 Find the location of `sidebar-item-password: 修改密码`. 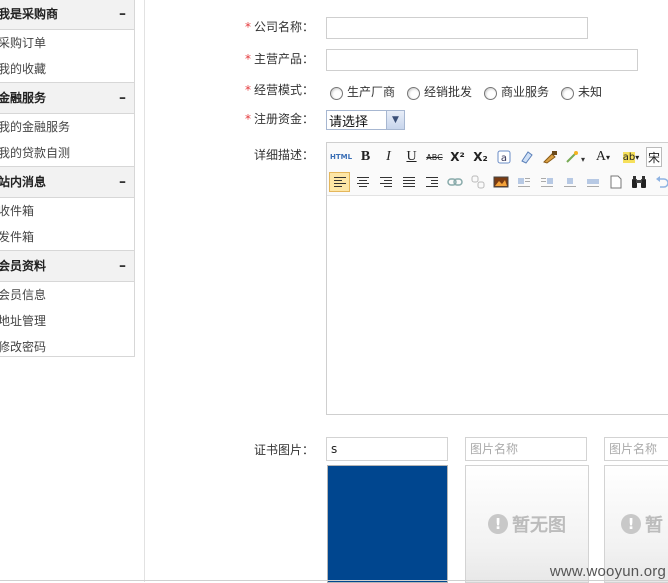

sidebar-item-password: 修改密码 is located at coordinates (67, 347).